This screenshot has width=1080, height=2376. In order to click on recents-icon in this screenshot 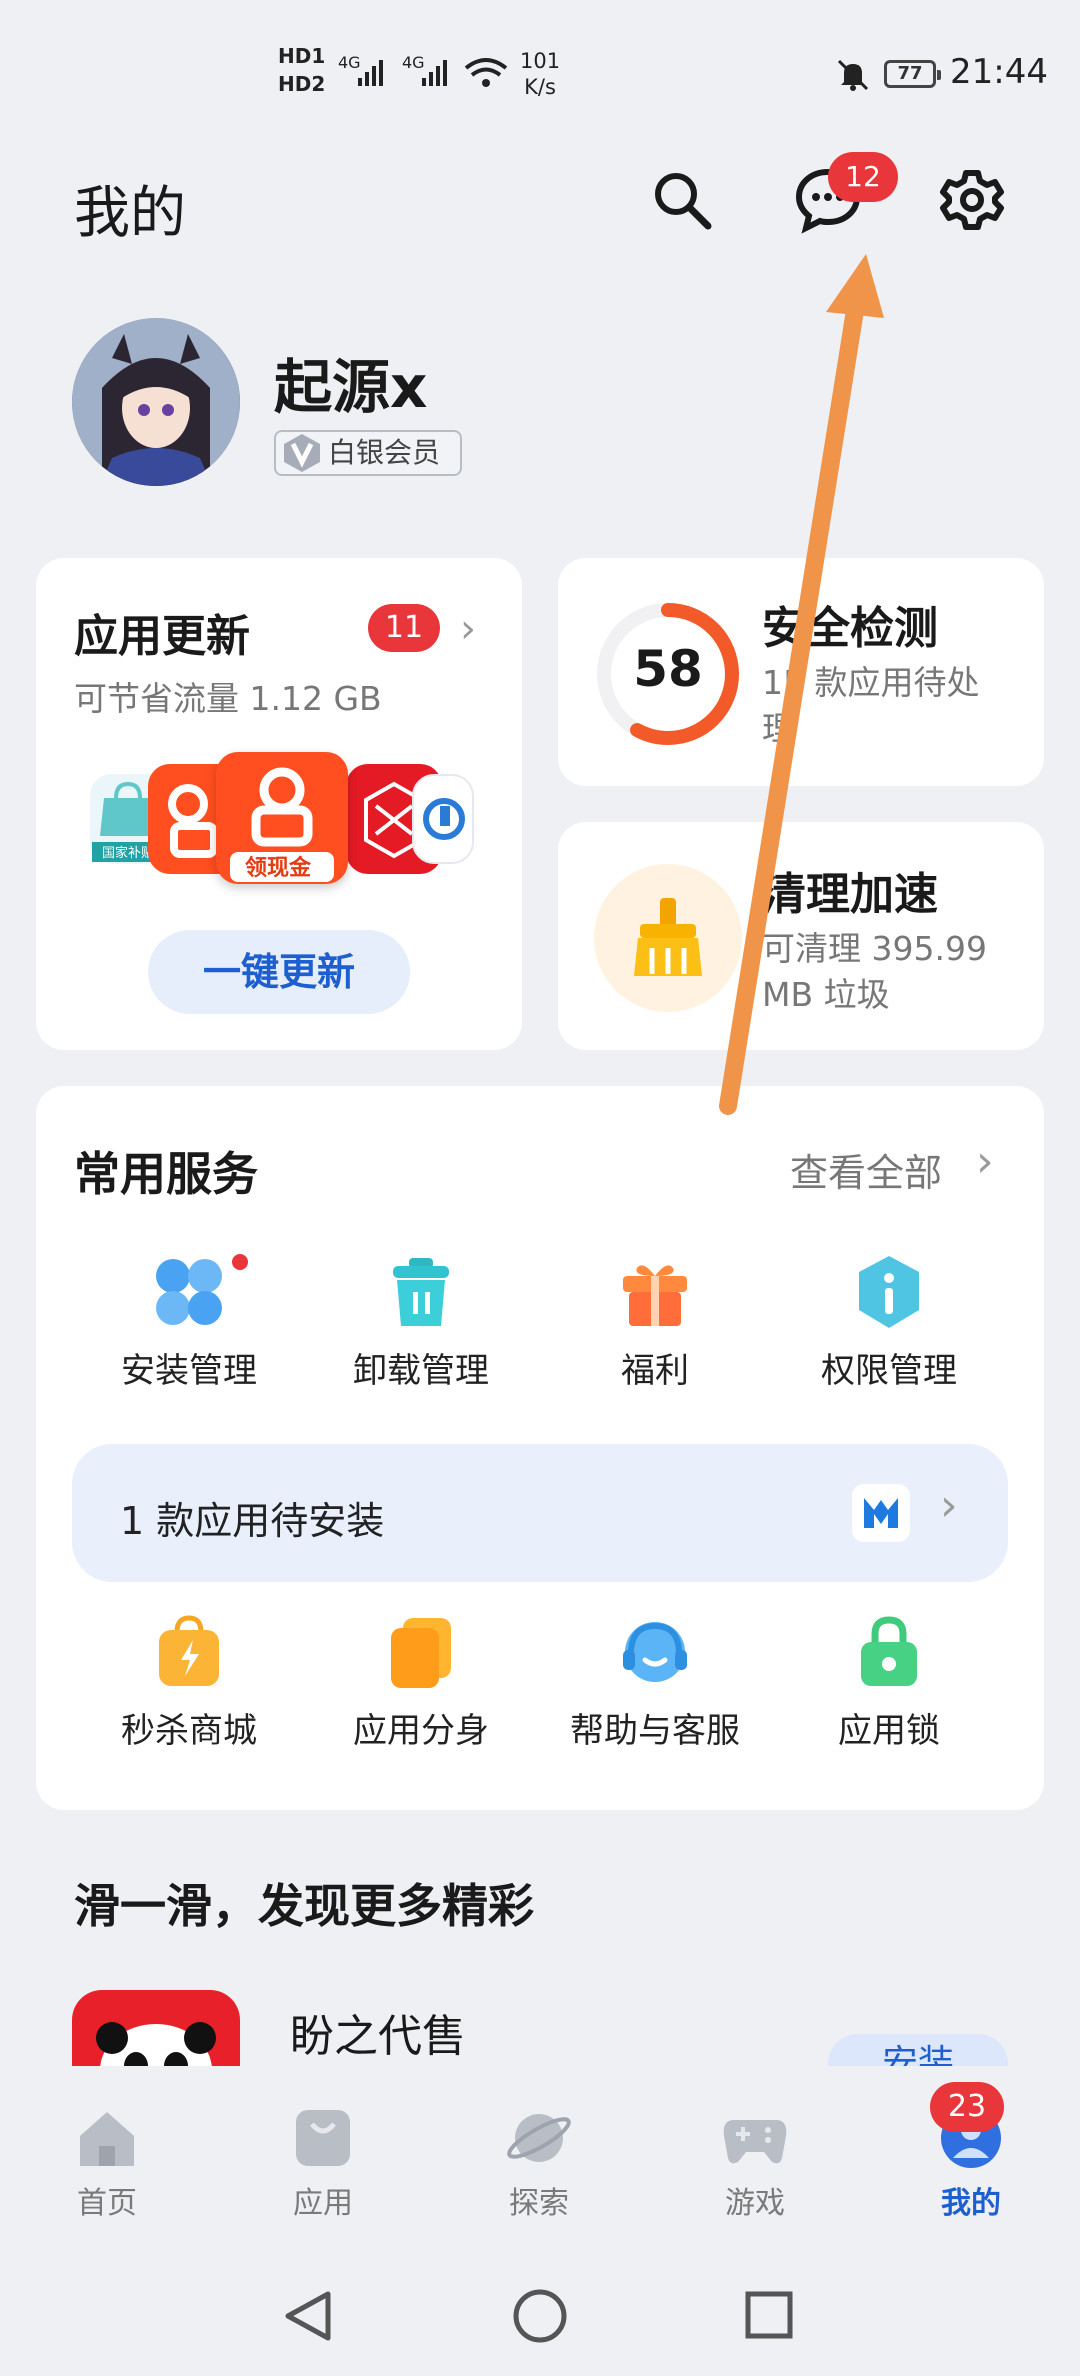, I will do `click(769, 2315)`.